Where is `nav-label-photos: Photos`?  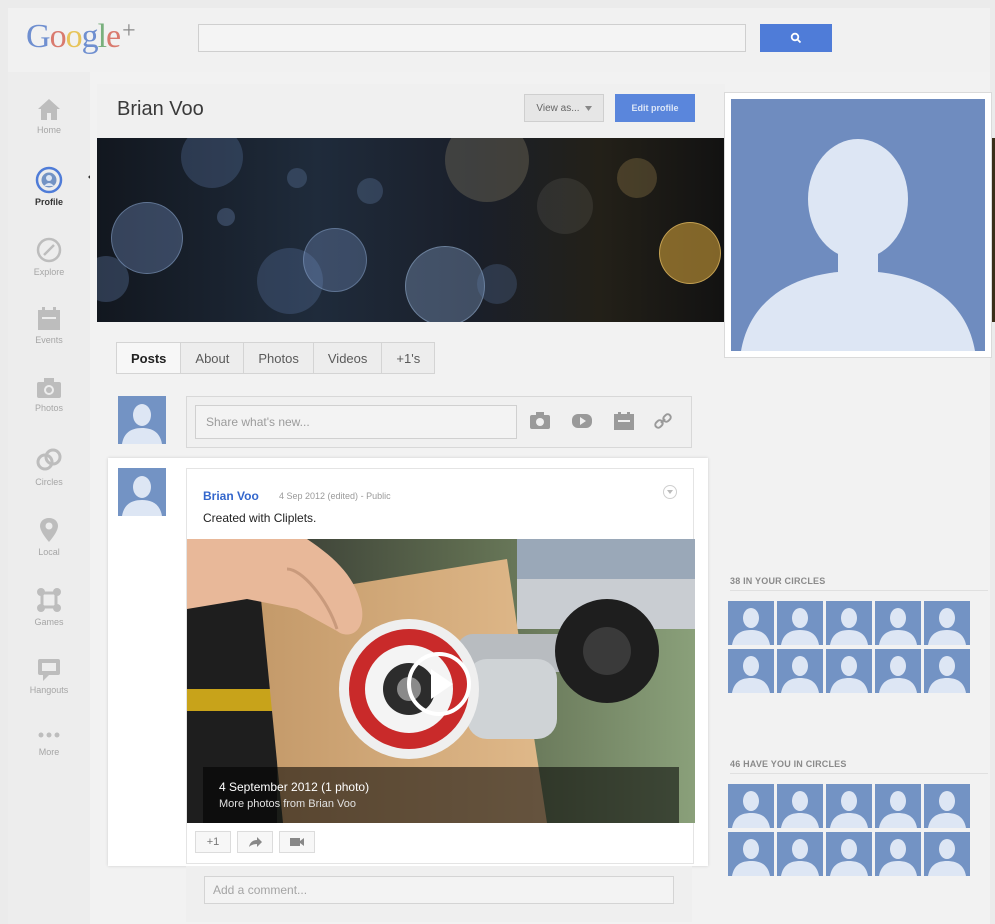 nav-label-photos: Photos is located at coordinates (49, 408).